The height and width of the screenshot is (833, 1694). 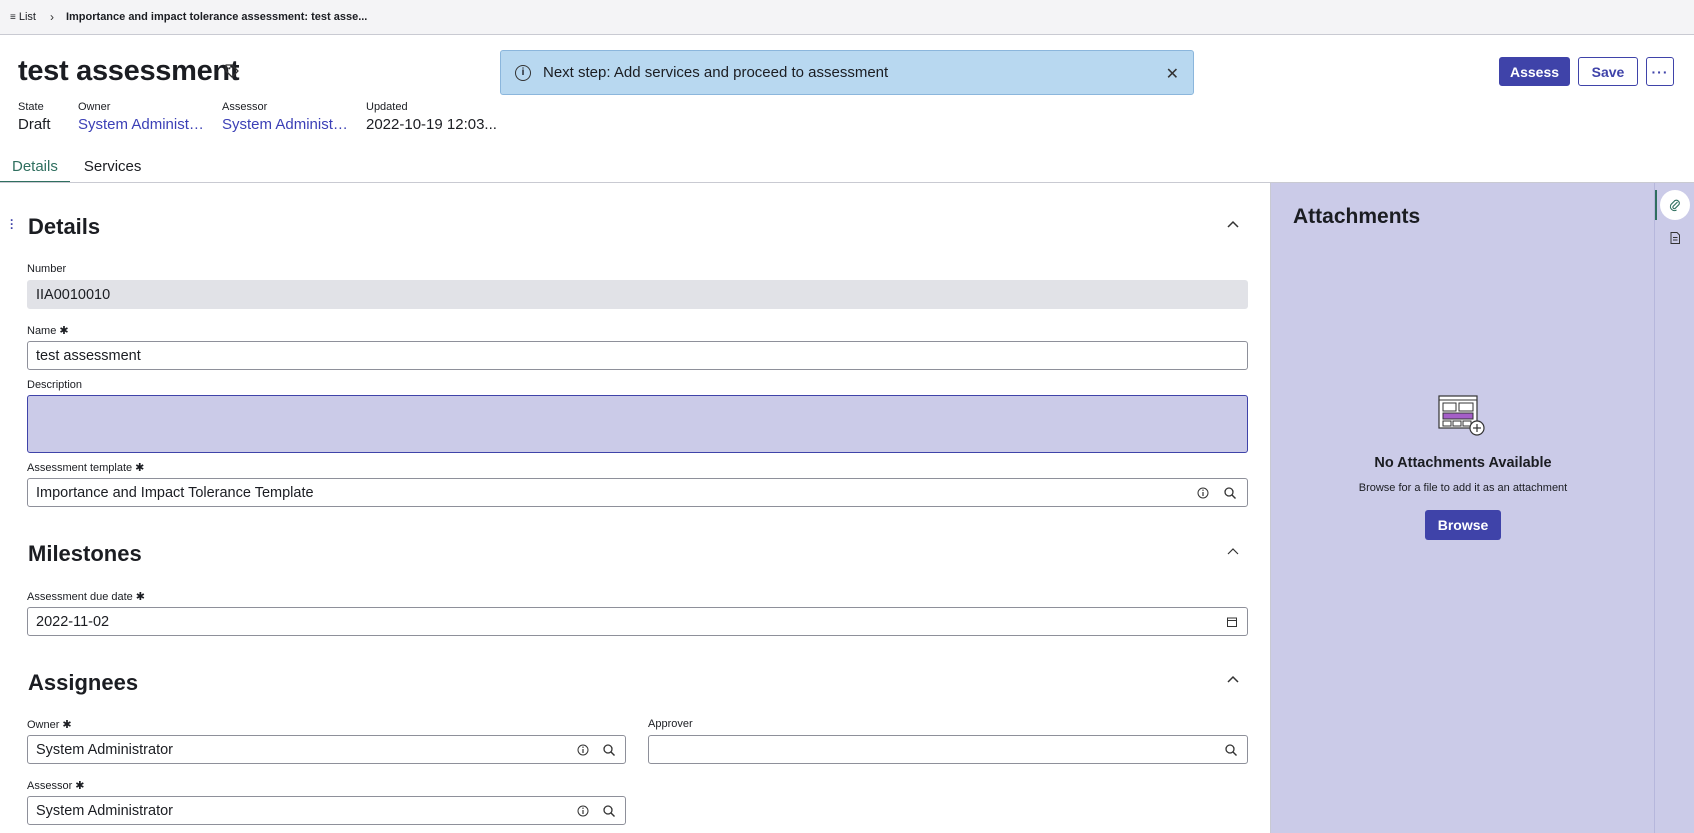 I want to click on tab-services: Services, so click(x=113, y=166).